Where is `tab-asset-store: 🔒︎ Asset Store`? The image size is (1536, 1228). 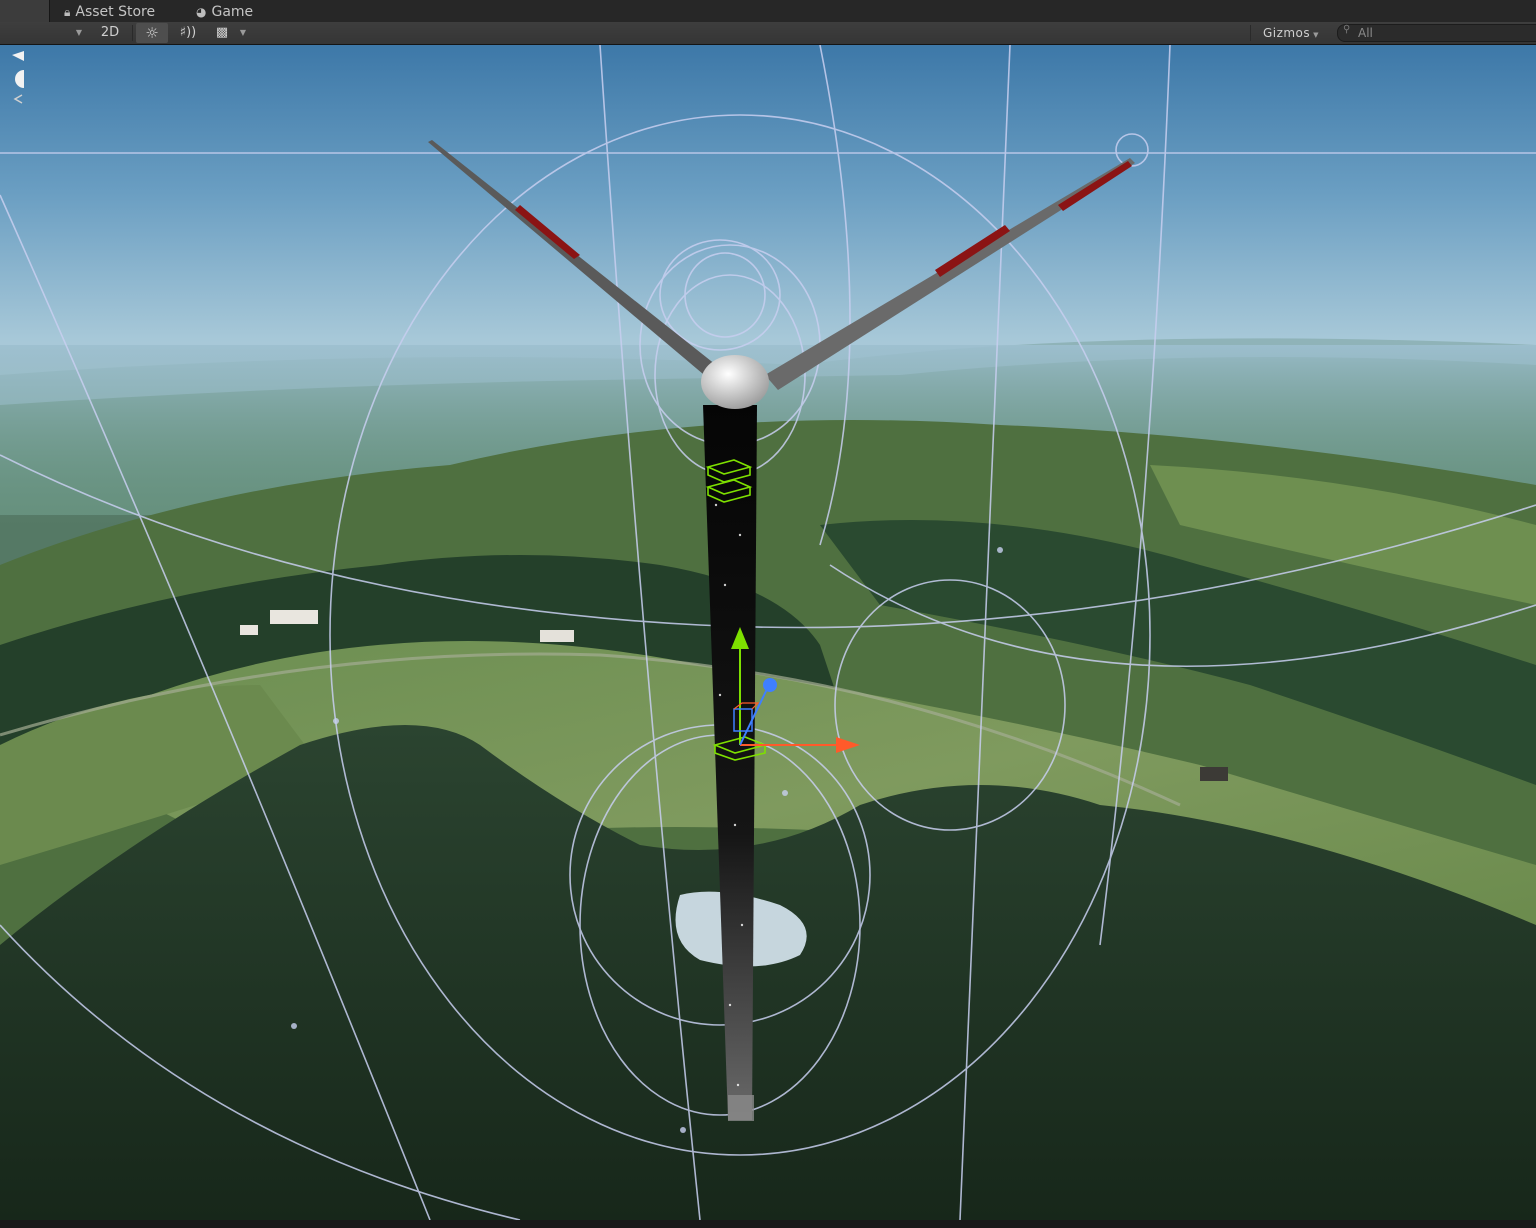 tab-asset-store: 🔒︎ Asset Store is located at coordinates (109, 11).